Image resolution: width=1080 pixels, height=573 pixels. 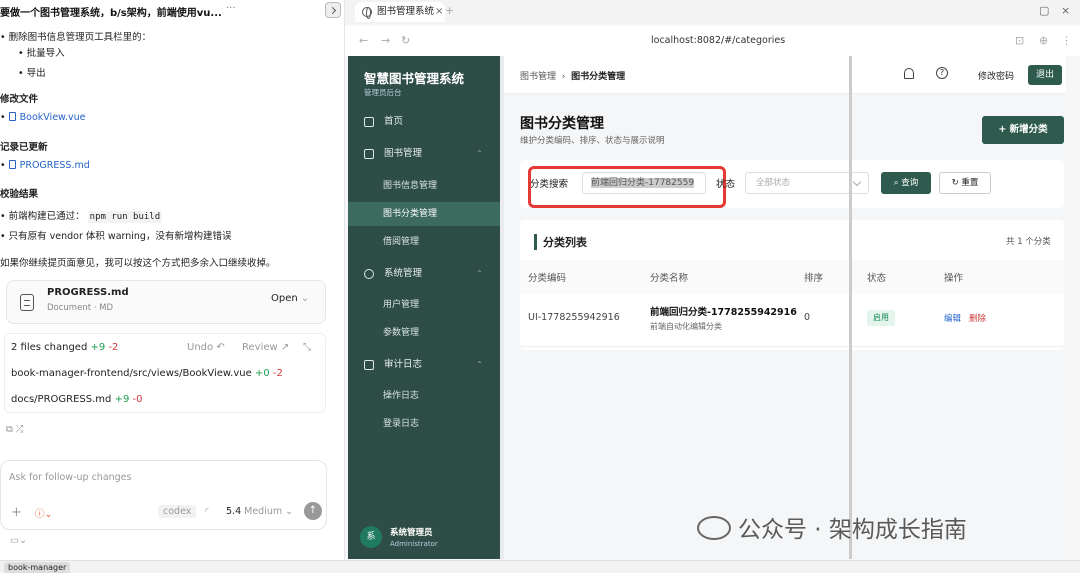 What do you see at coordinates (24, 147) in the screenshot?
I see `recorded-heading: 记录已更新` at bounding box center [24, 147].